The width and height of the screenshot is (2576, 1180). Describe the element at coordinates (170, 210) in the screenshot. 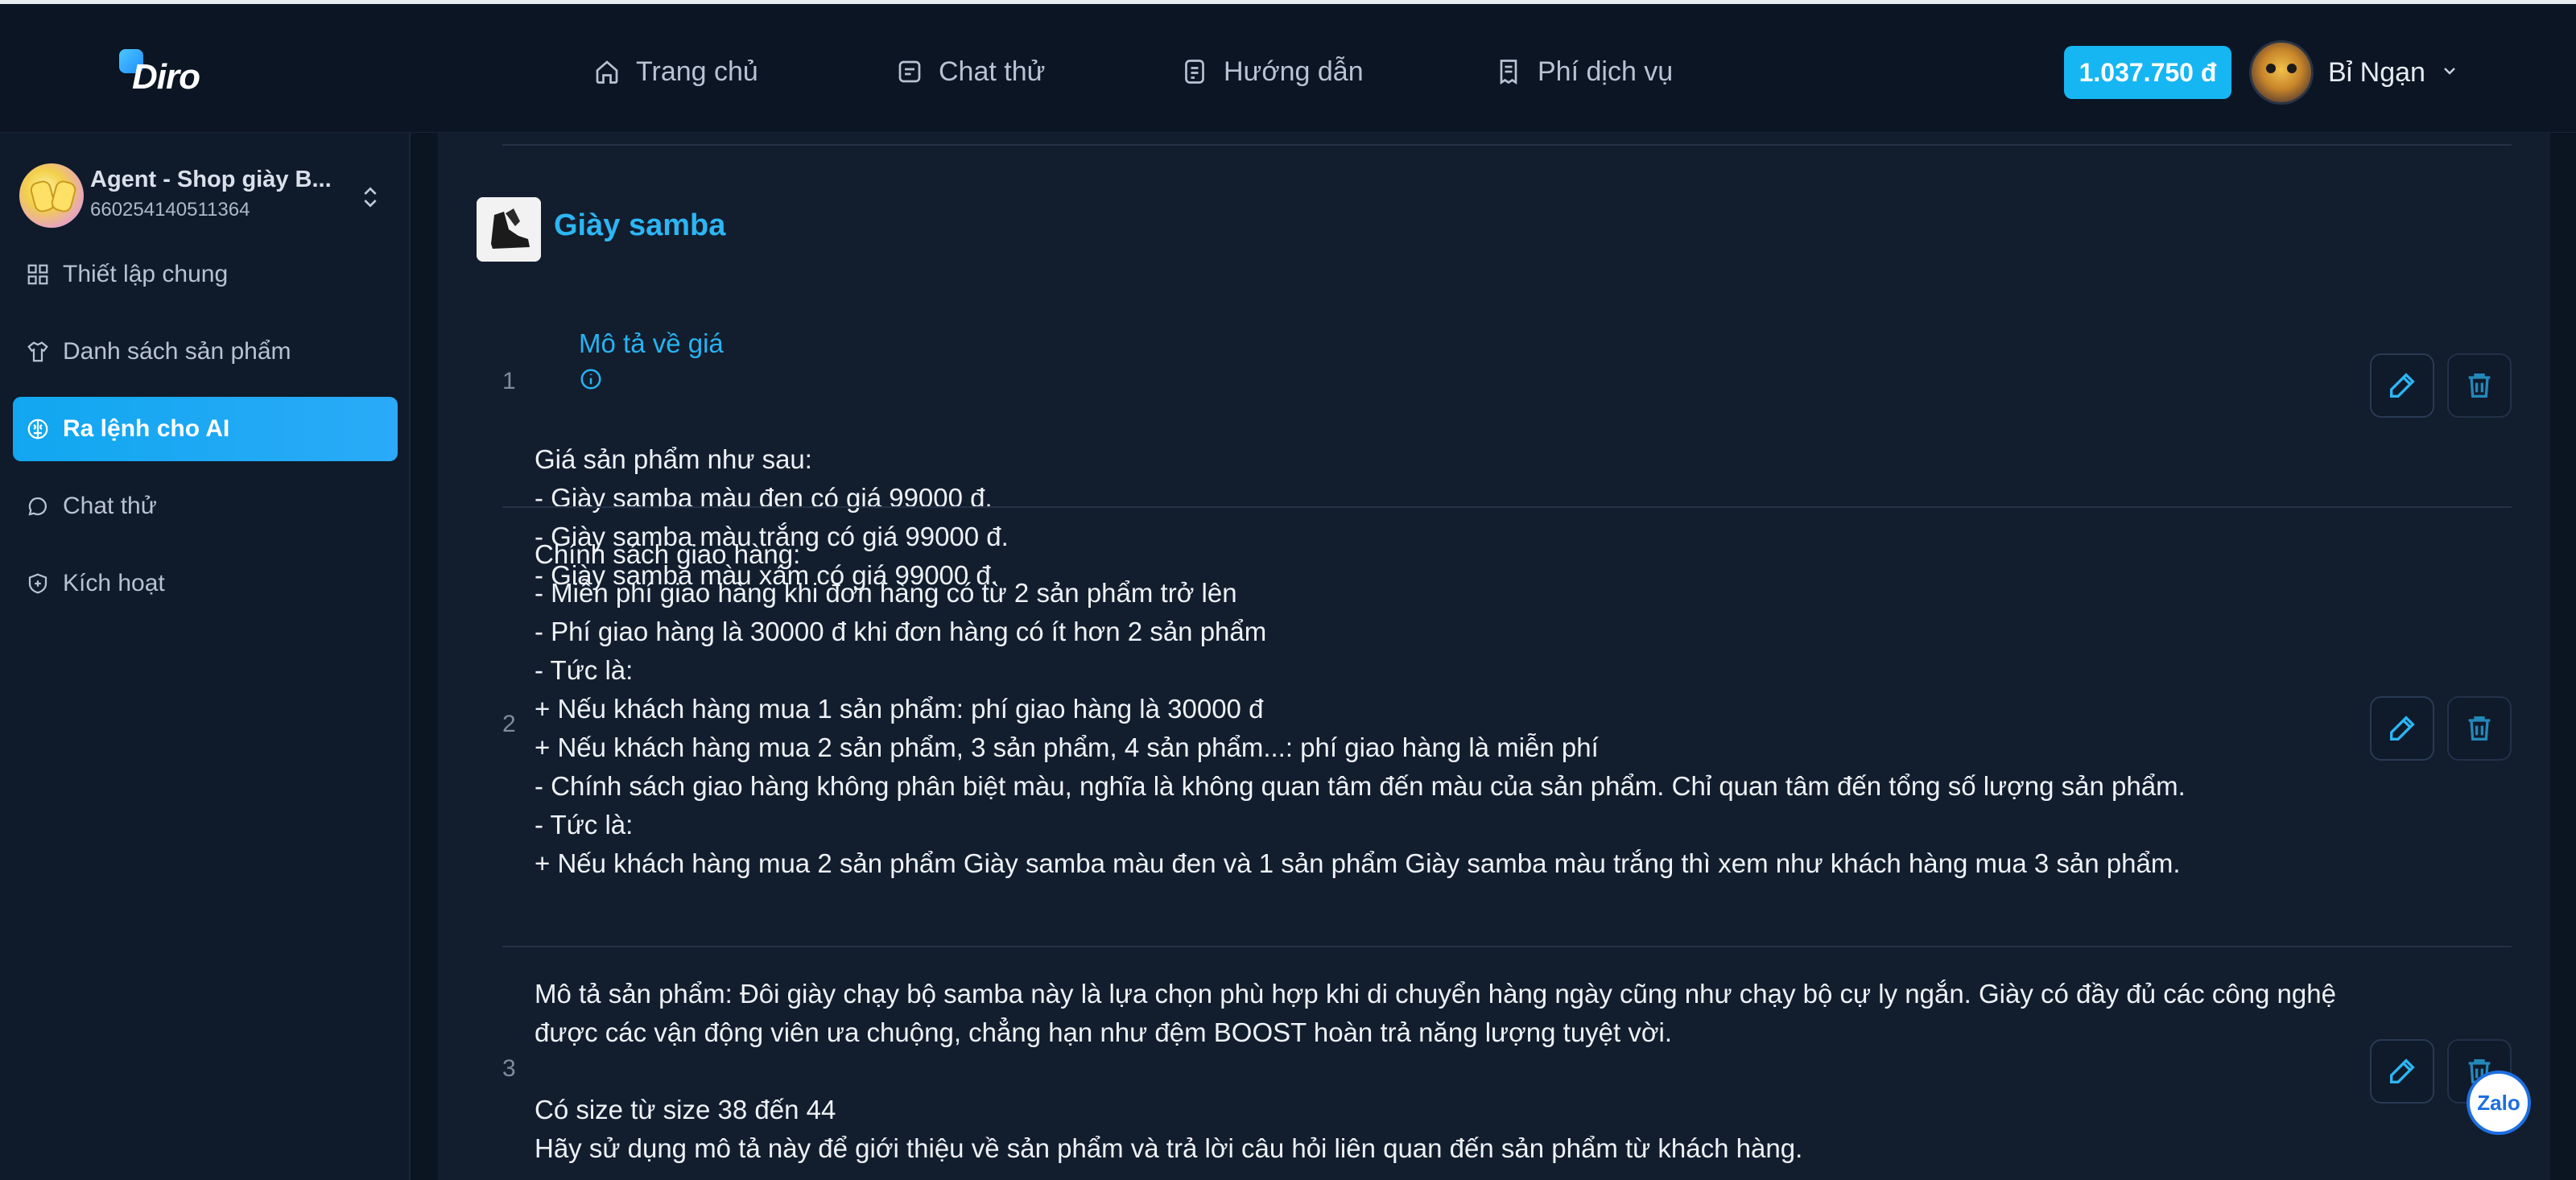

I see `agent-id: 660254140511364` at that location.